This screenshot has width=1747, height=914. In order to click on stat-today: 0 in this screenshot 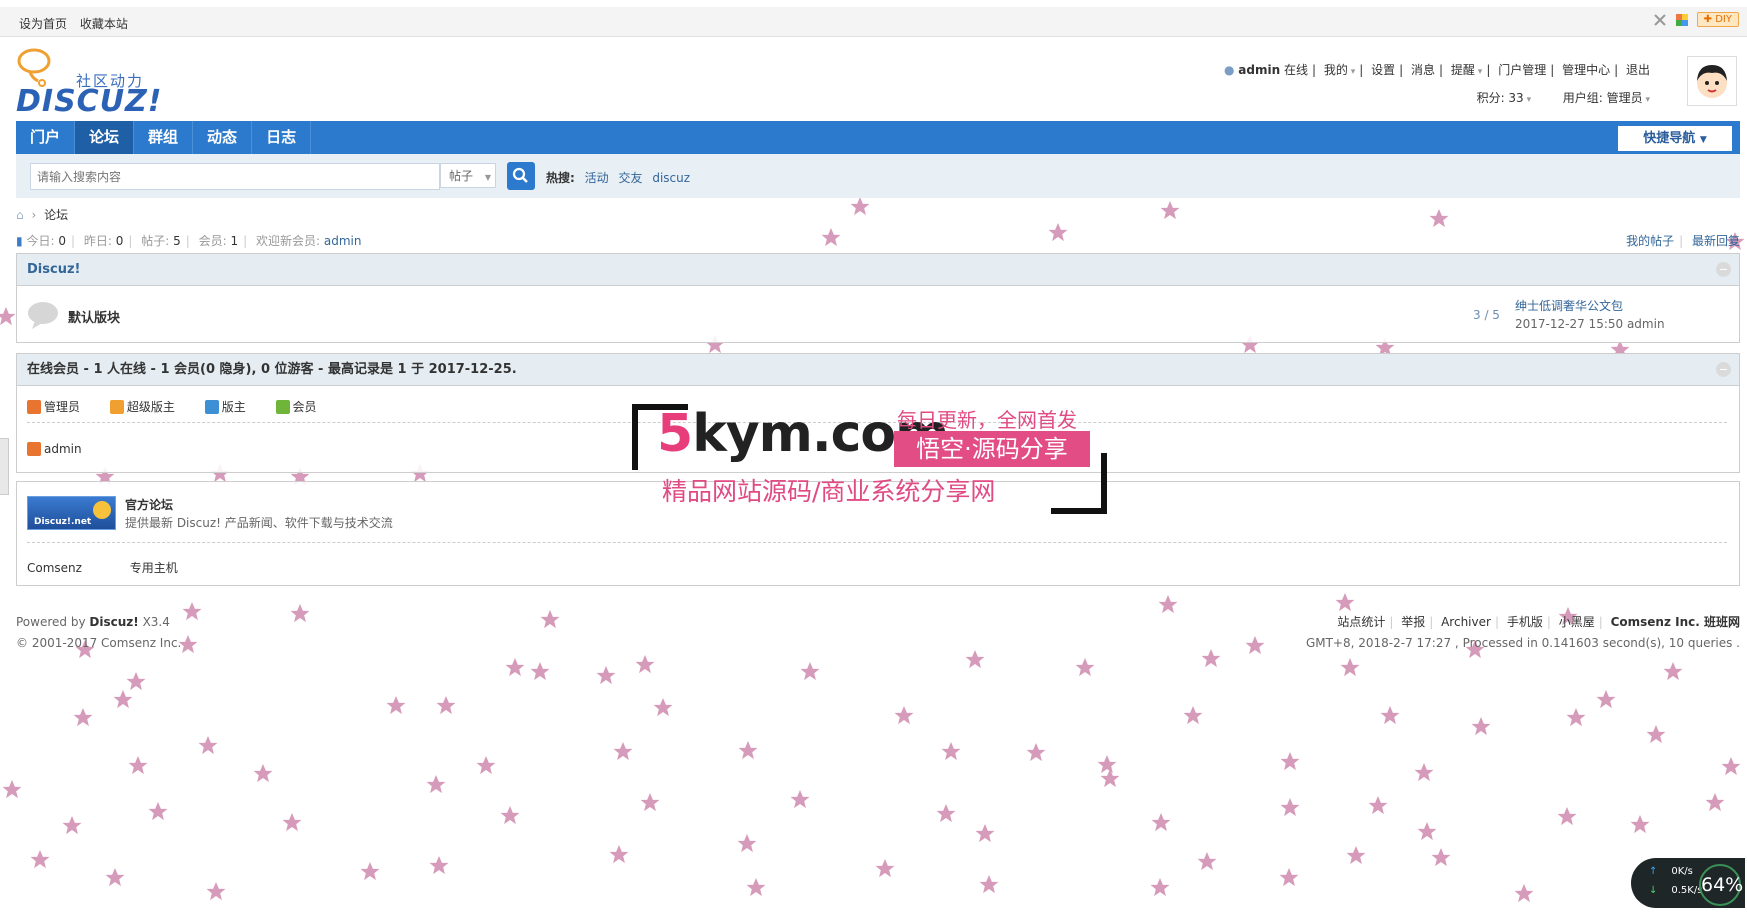, I will do `click(62, 241)`.